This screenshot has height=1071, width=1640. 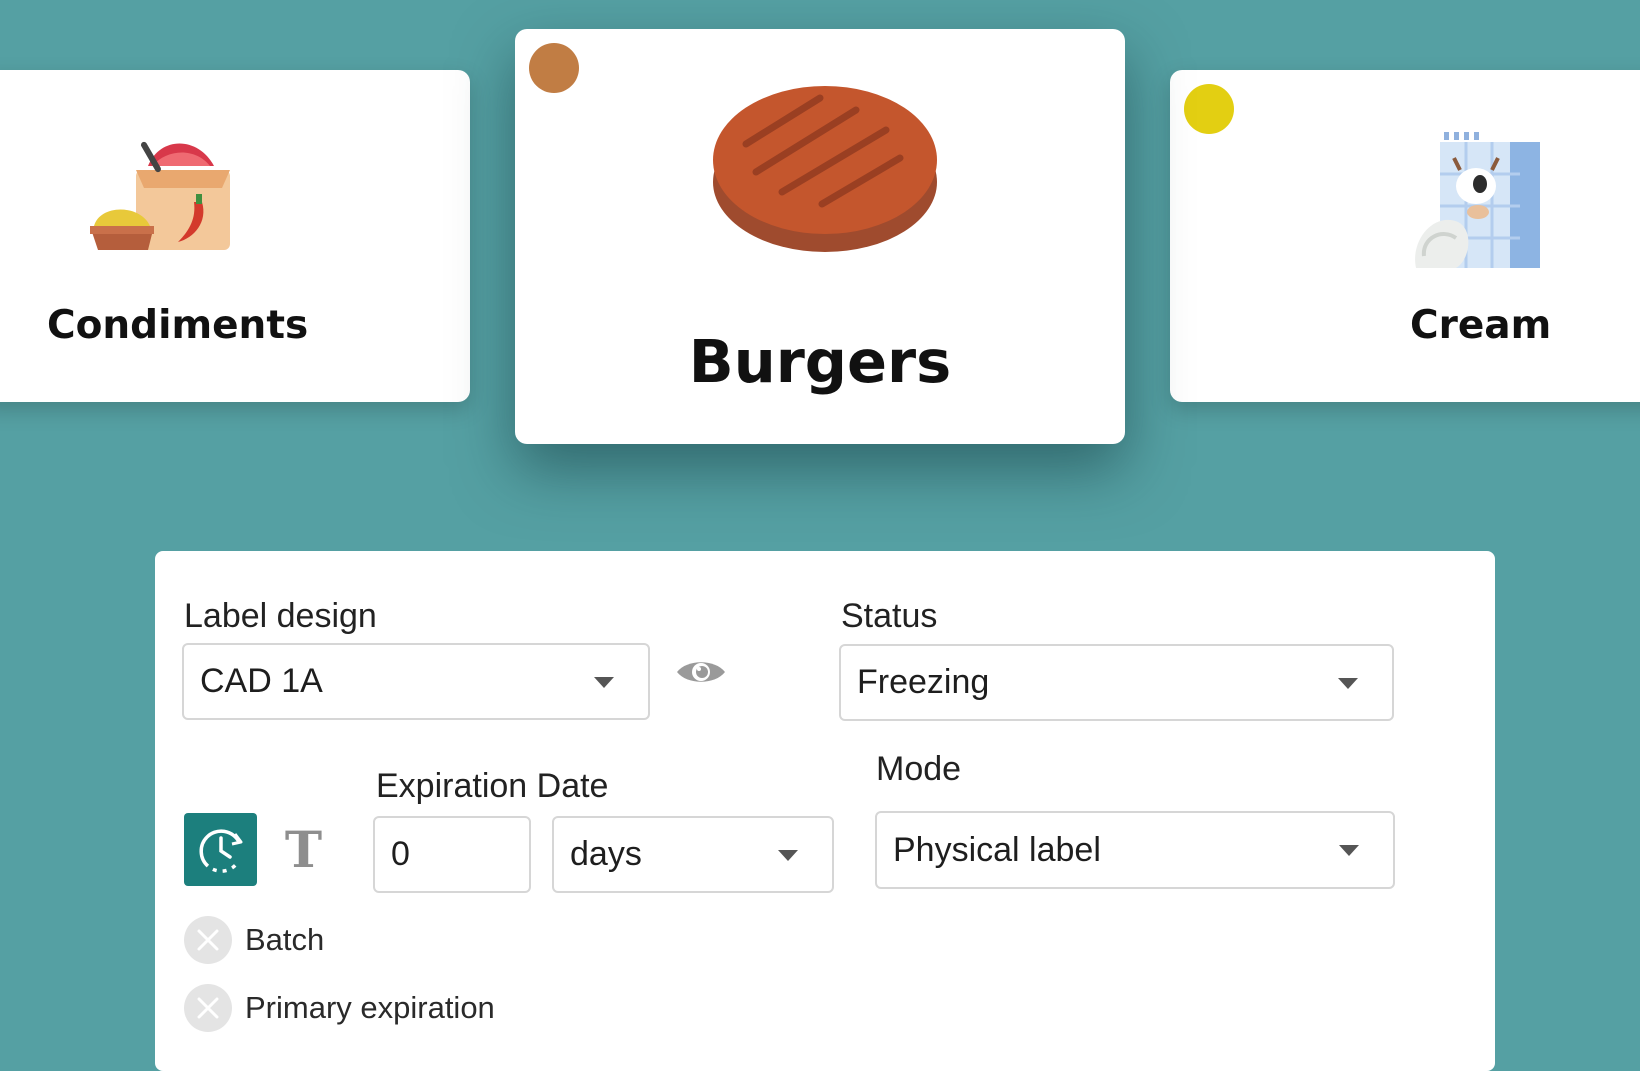 What do you see at coordinates (370, 1007) in the screenshot?
I see `primary-expiration-label: Primary expiration` at bounding box center [370, 1007].